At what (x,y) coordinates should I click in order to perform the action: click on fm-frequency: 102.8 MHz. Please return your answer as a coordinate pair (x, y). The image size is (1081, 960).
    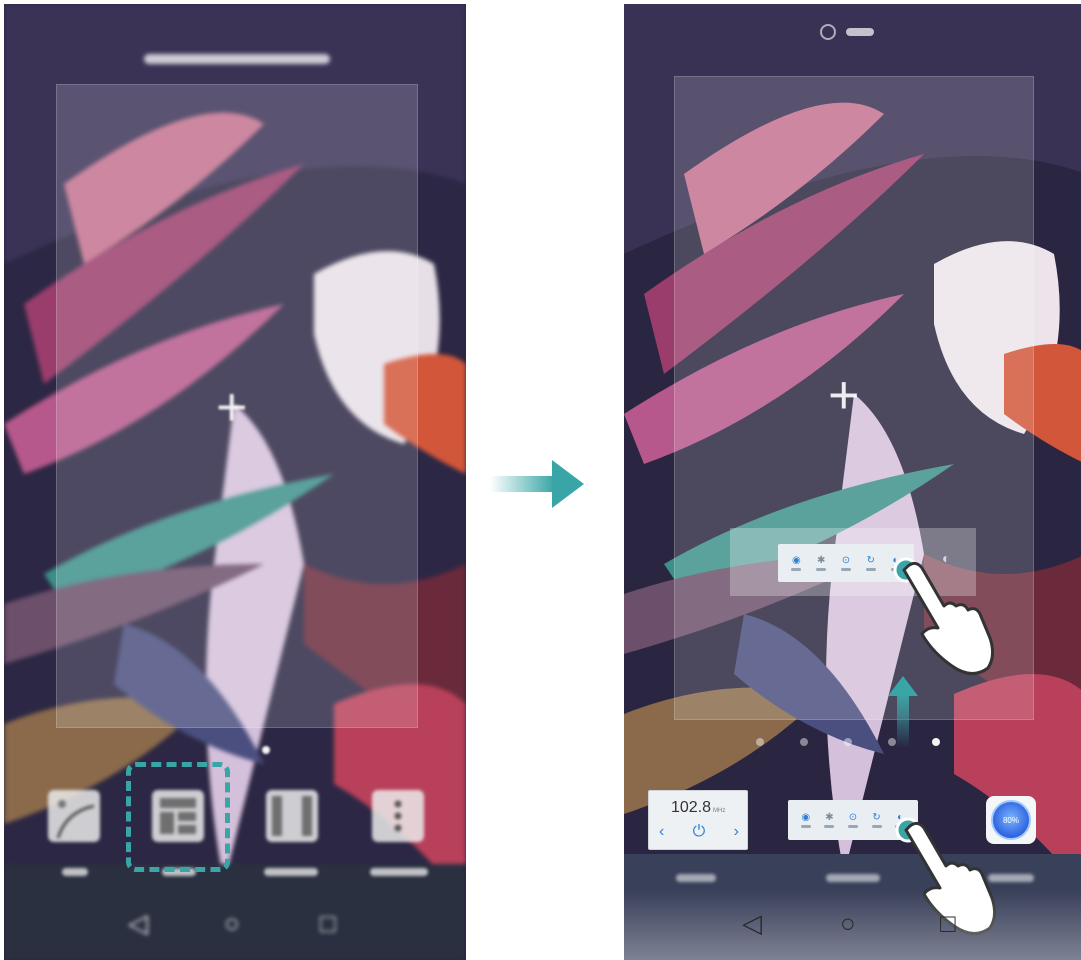
    Looking at the image, I should click on (698, 808).